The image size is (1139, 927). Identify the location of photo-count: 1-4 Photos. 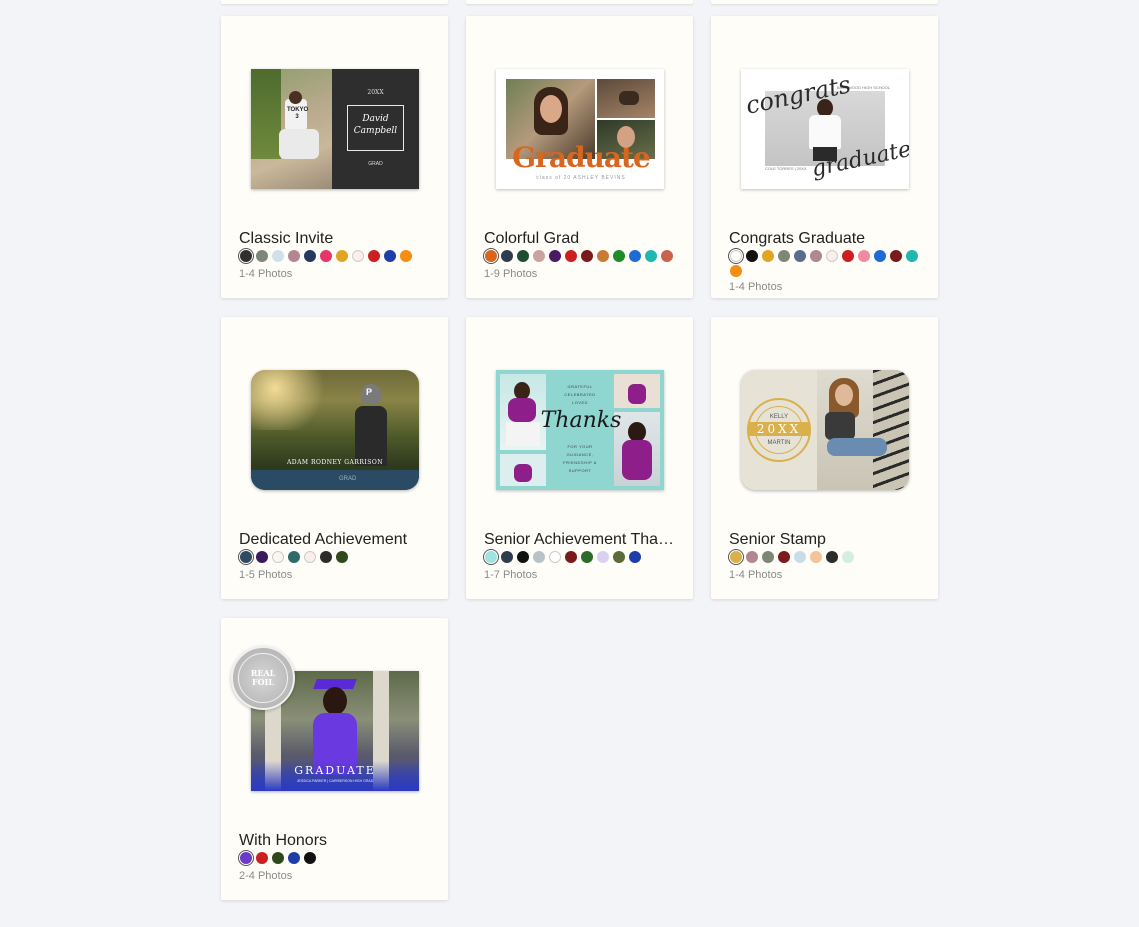
(756, 287).